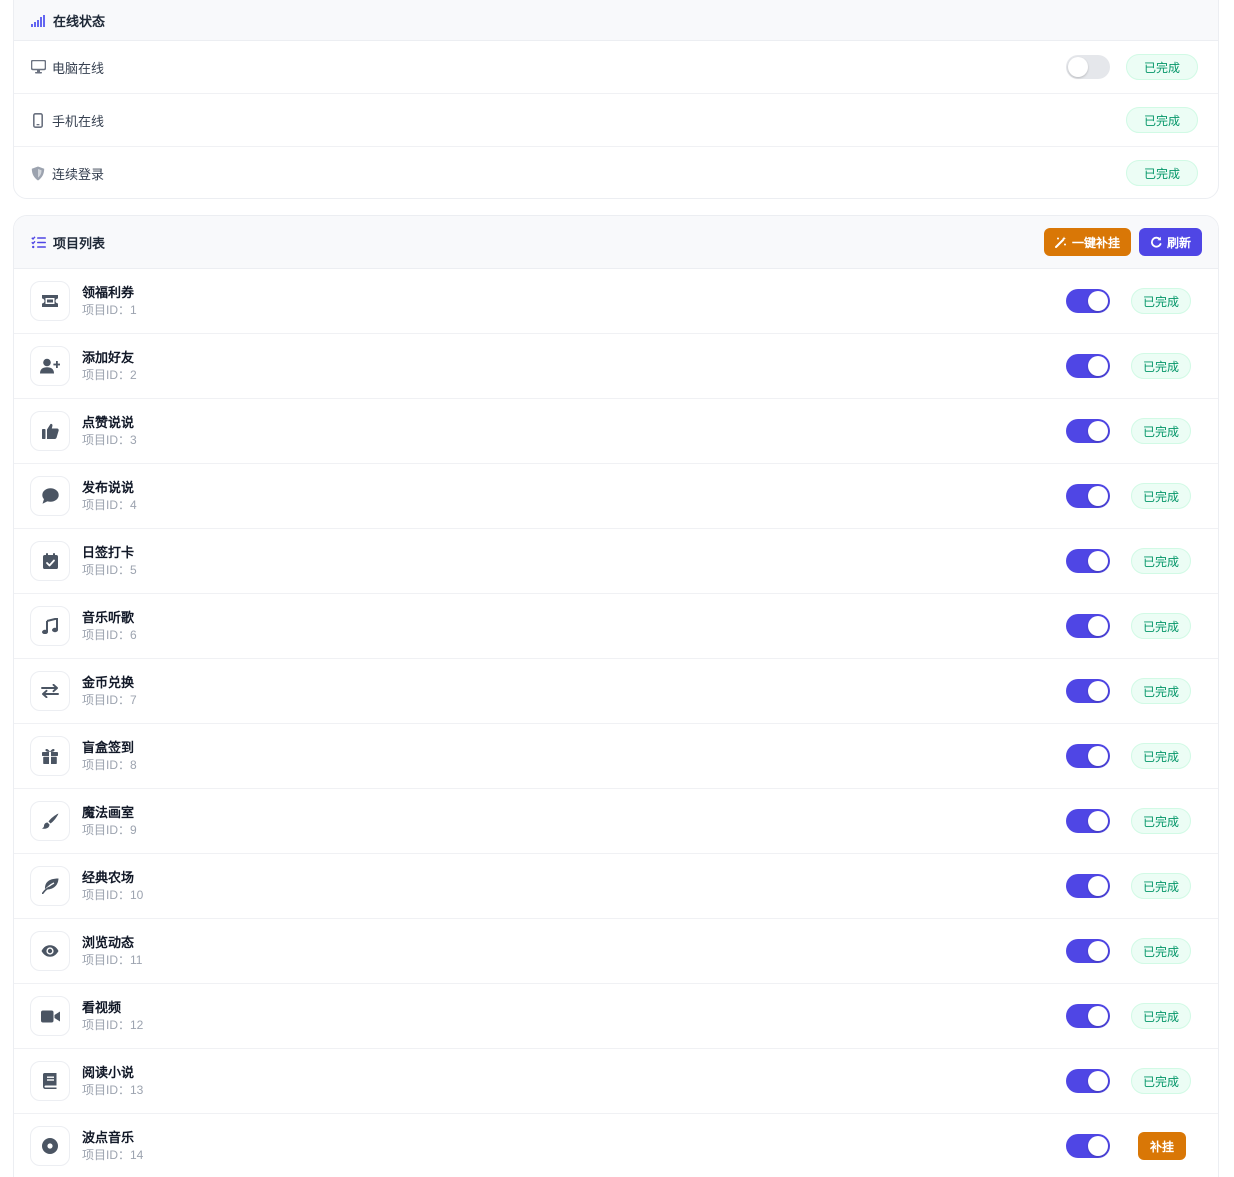 The image size is (1234, 1177). What do you see at coordinates (50, 886) in the screenshot?
I see `leaf-icon` at bounding box center [50, 886].